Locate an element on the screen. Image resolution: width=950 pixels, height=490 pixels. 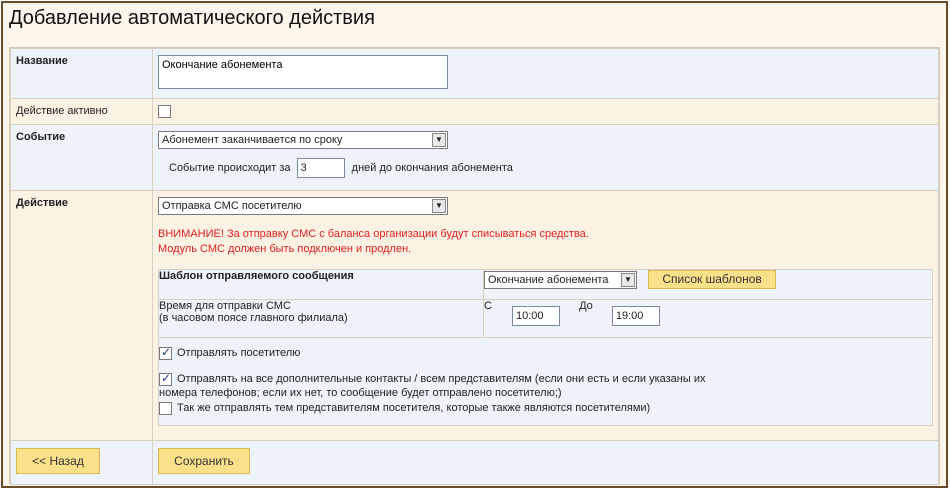
event-occurs-prefix: Событие происходит за is located at coordinates (230, 167).